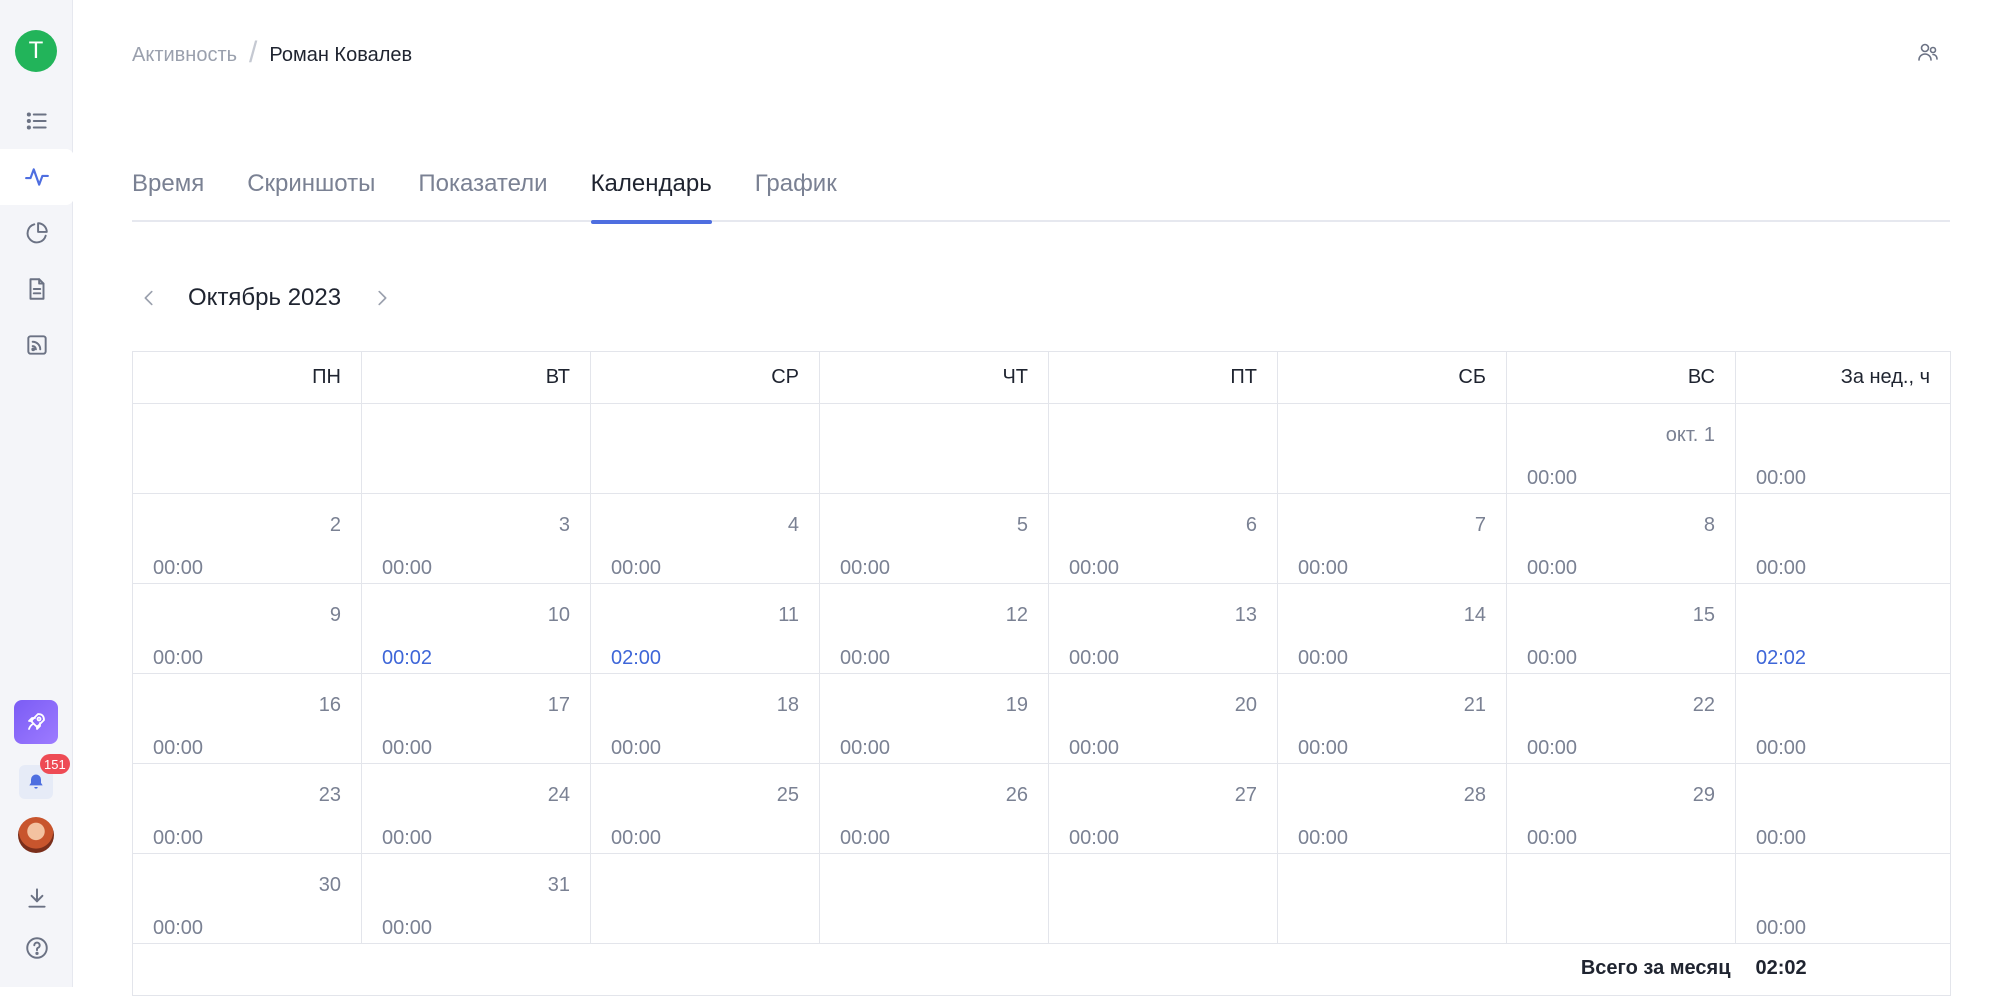 The image size is (2000, 996). I want to click on calendar-day-cell: 6 00:00, so click(1163, 538).